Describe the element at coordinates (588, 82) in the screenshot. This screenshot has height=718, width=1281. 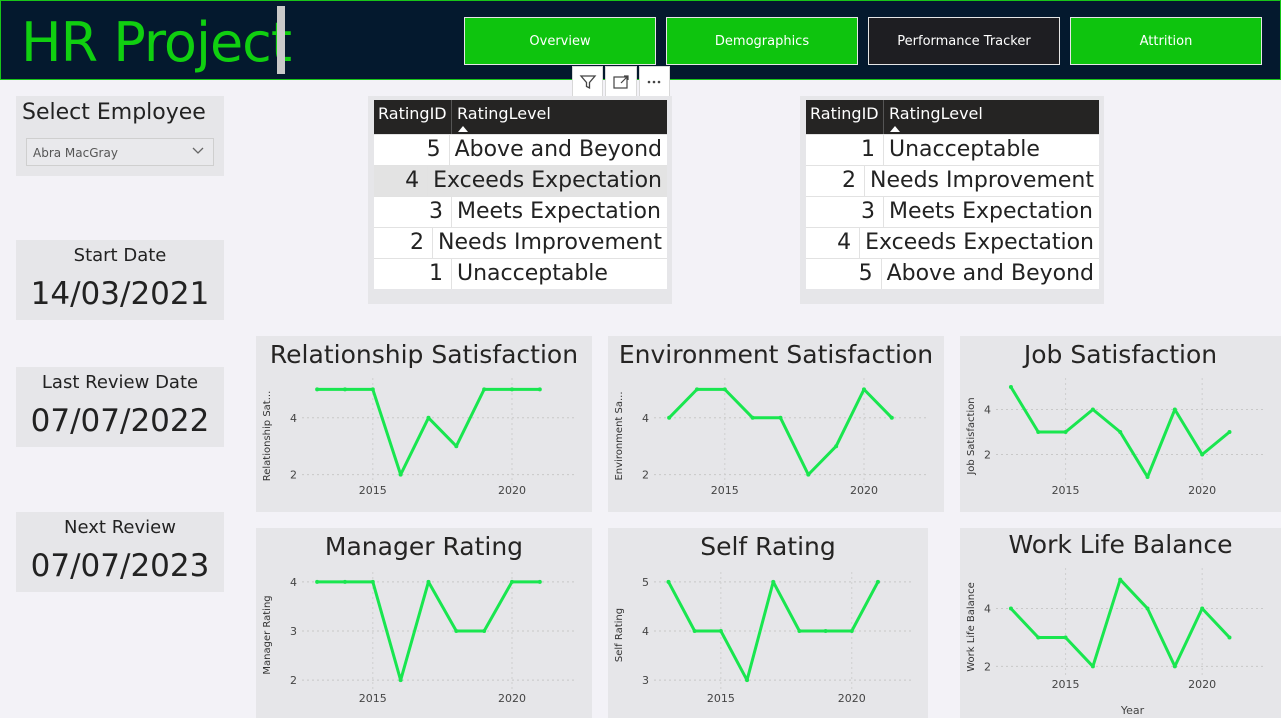
I see `filter-icon` at that location.